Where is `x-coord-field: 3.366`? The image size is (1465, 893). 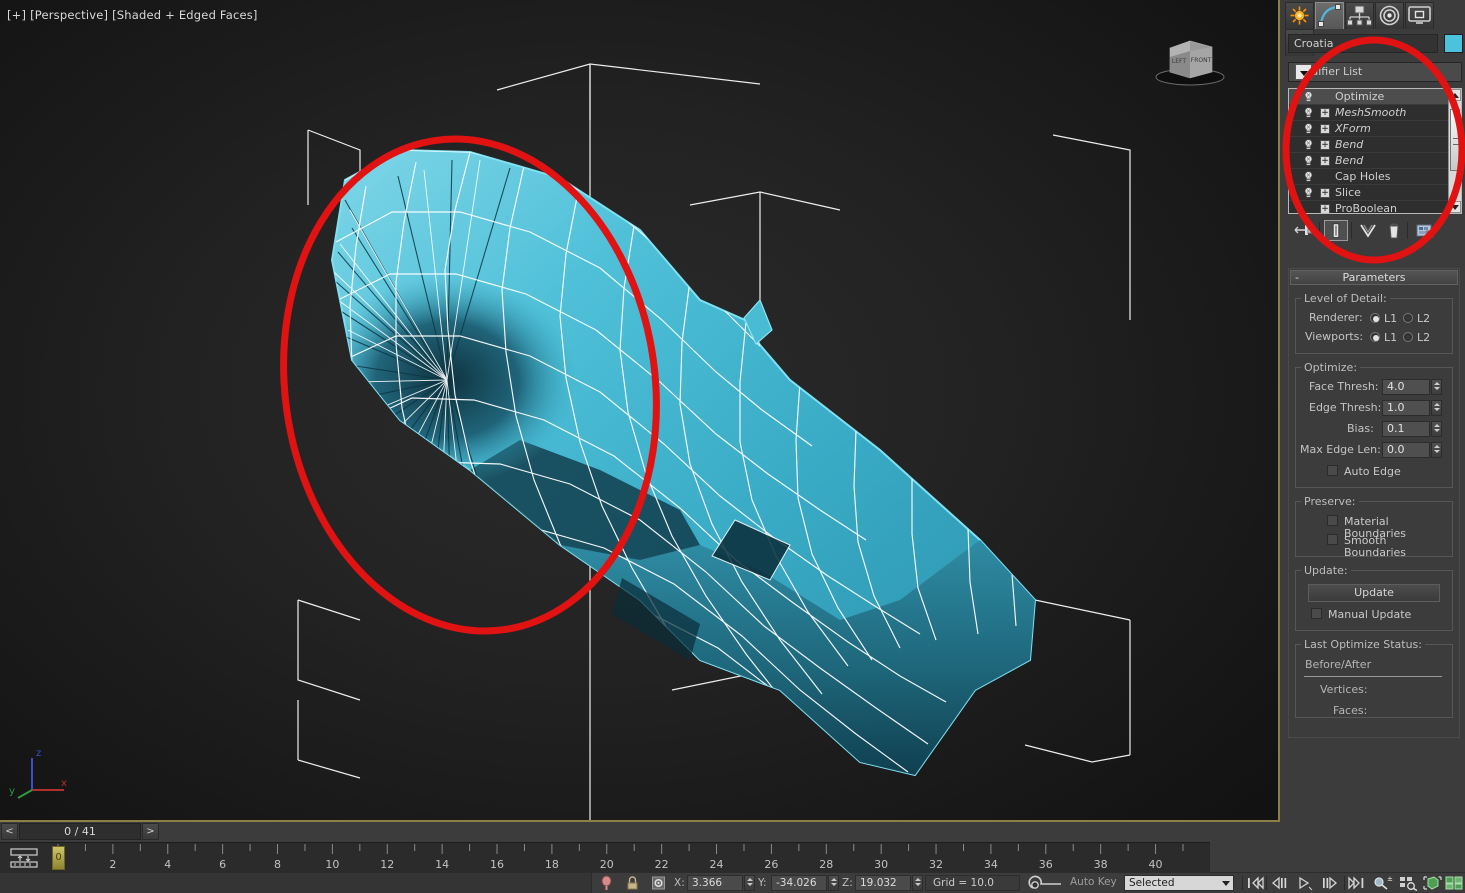 x-coord-field: 3.366 is located at coordinates (715, 883).